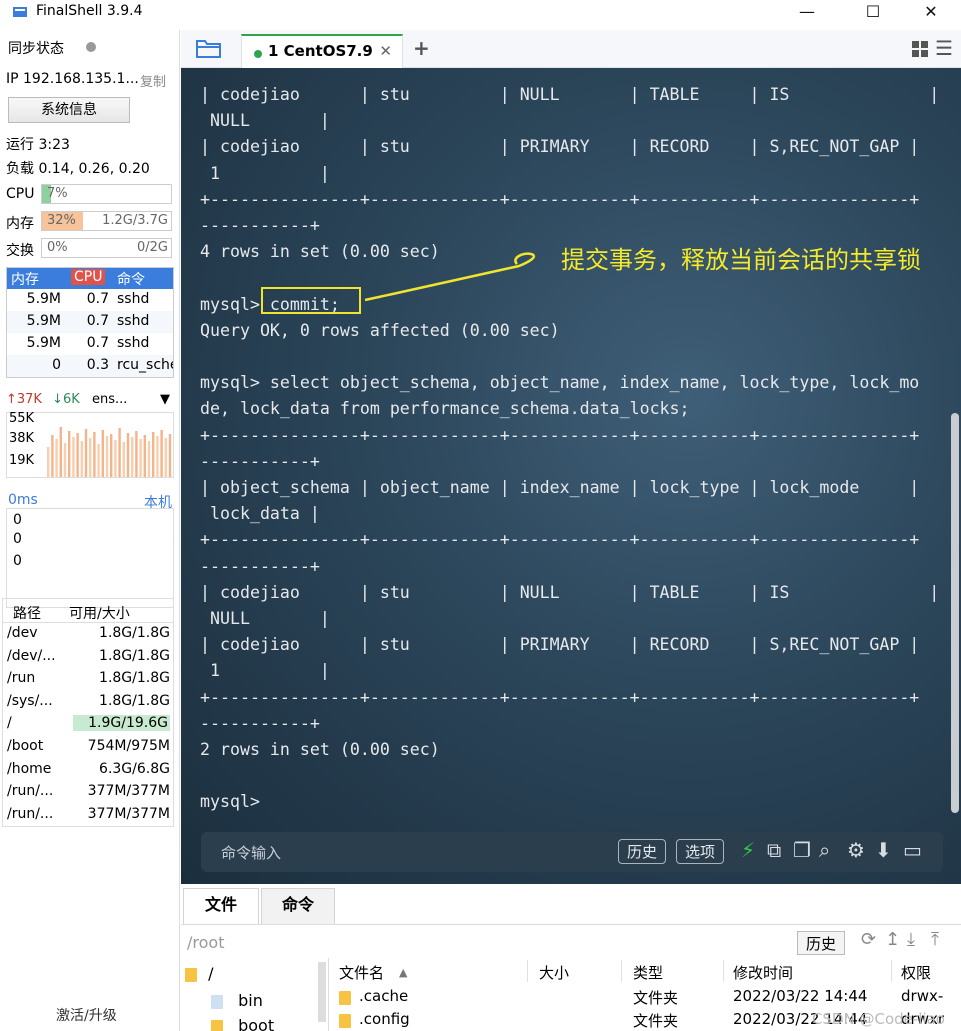 The height and width of the screenshot is (1031, 961). I want to click on tree-scrollbar, so click(322, 992).